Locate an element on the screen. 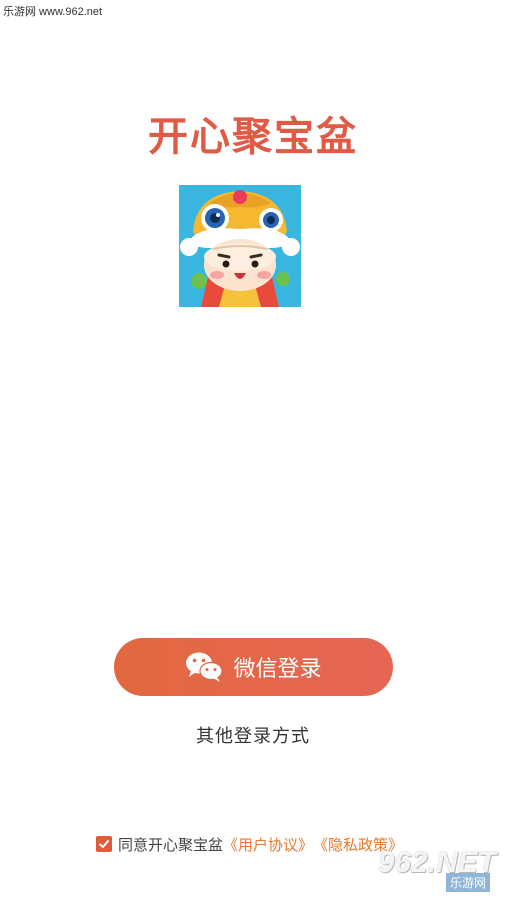 The width and height of the screenshot is (506, 900). watermark-bottom: 962.NET 乐游网 is located at coordinates (431, 869).